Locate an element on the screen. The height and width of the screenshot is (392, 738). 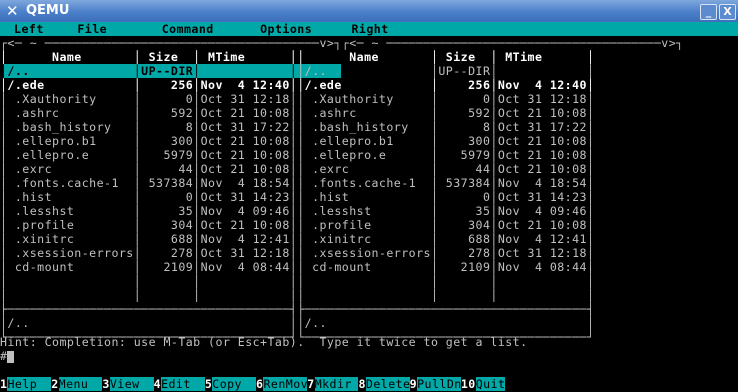
left-file-row: │ cd-mount │ 2109│Nov 4 08:44│ is located at coordinates (148, 267).